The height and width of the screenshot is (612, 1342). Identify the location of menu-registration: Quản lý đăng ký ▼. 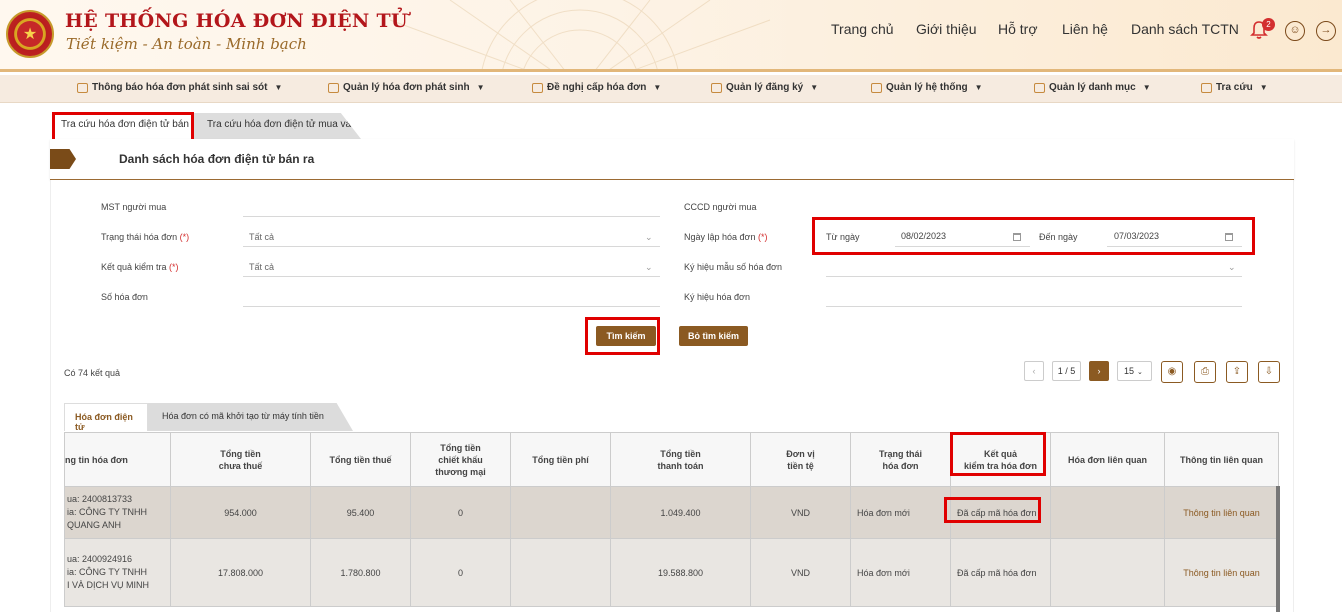
(764, 87).